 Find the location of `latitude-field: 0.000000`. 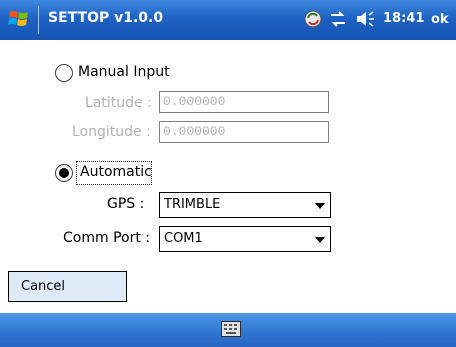

latitude-field: 0.000000 is located at coordinates (244, 102).